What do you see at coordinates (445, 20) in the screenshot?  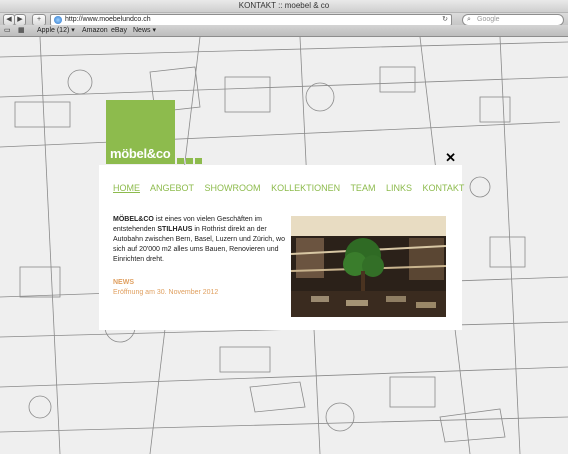 I see `reload-icon: ↻` at bounding box center [445, 20].